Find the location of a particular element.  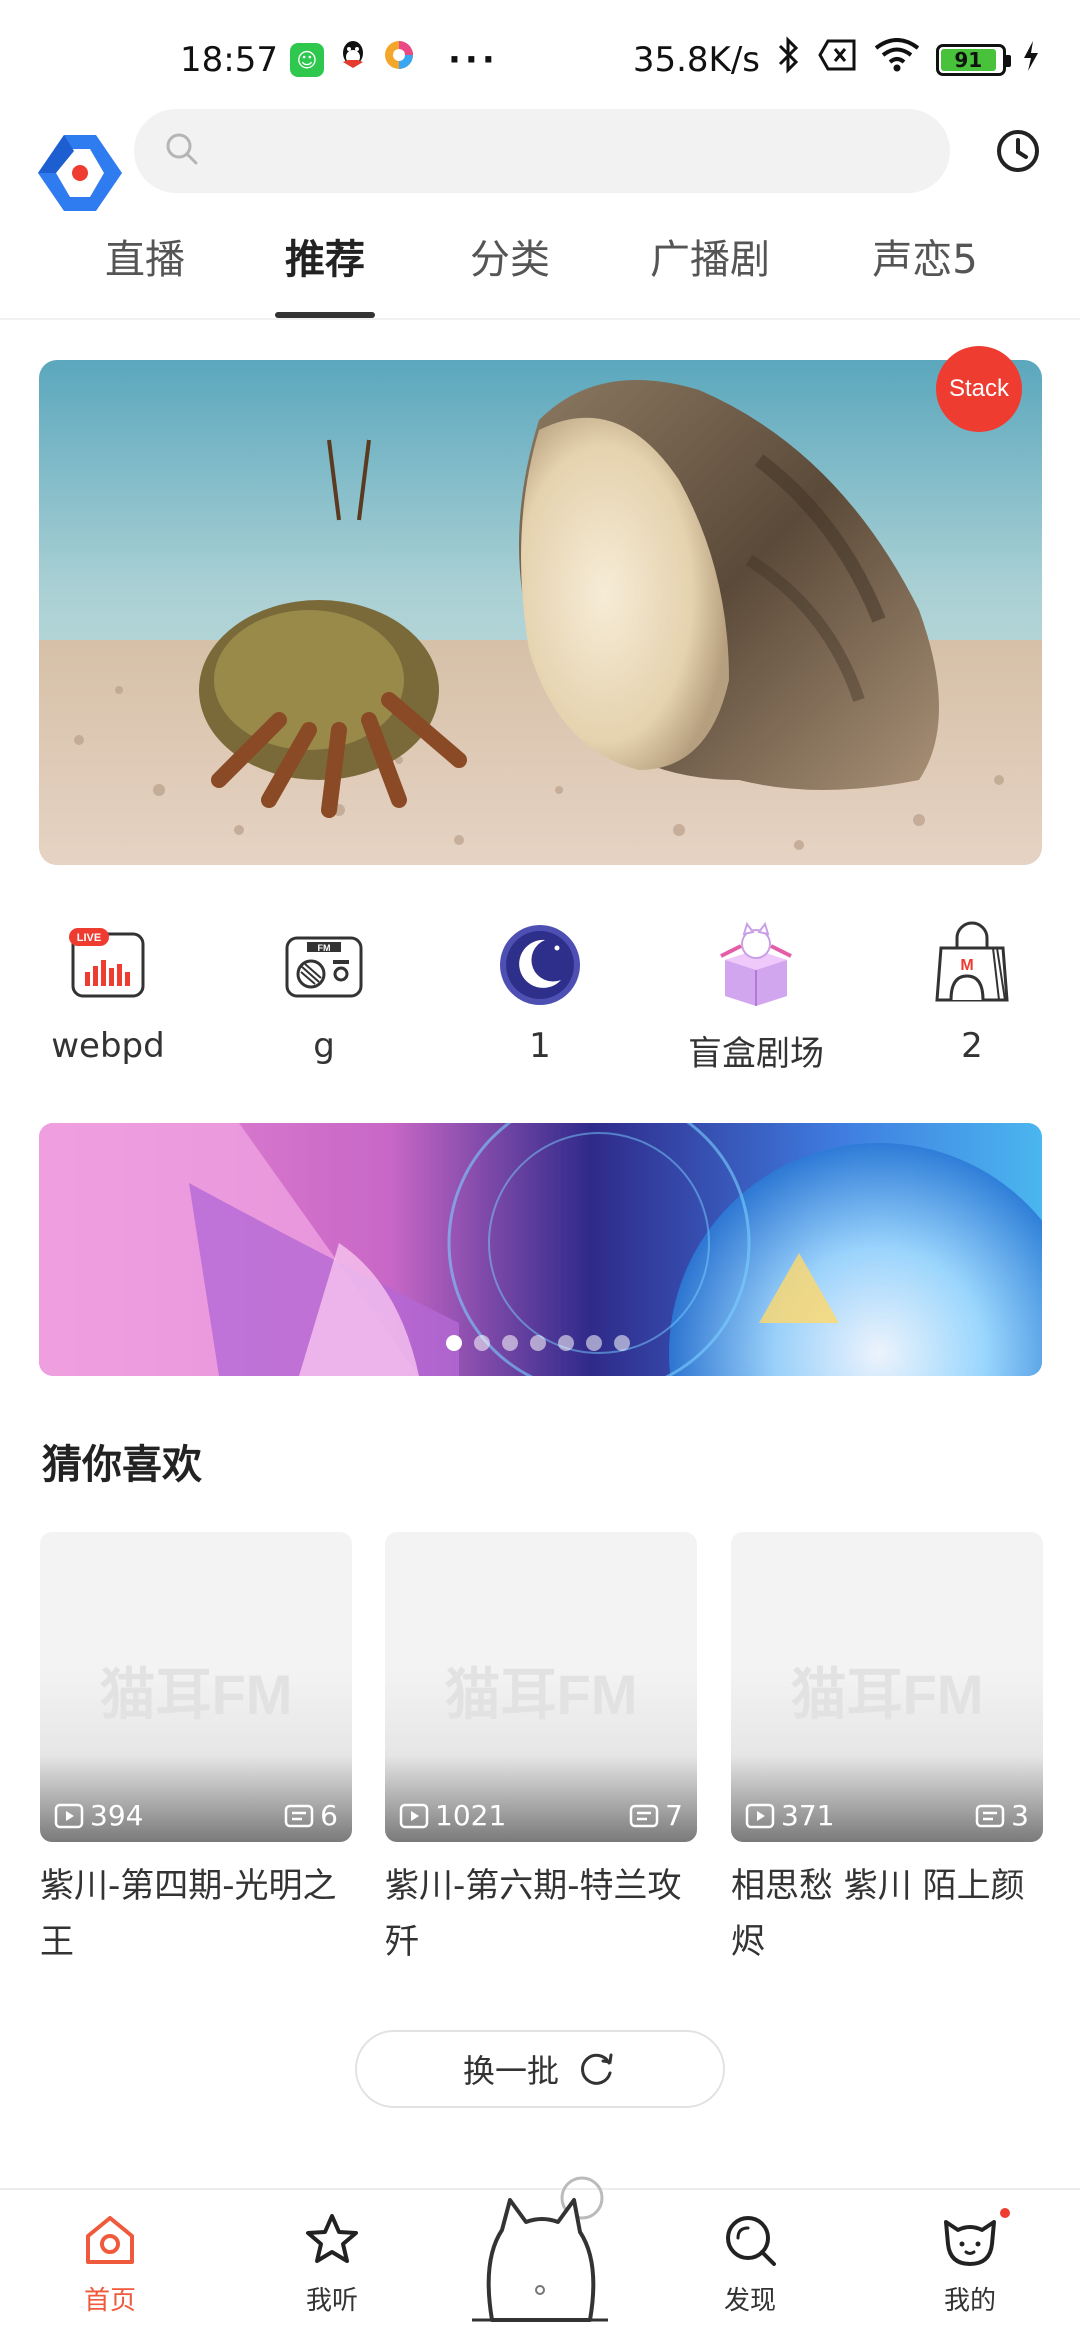

wechat-notification-icon: ☺ is located at coordinates (306, 59).